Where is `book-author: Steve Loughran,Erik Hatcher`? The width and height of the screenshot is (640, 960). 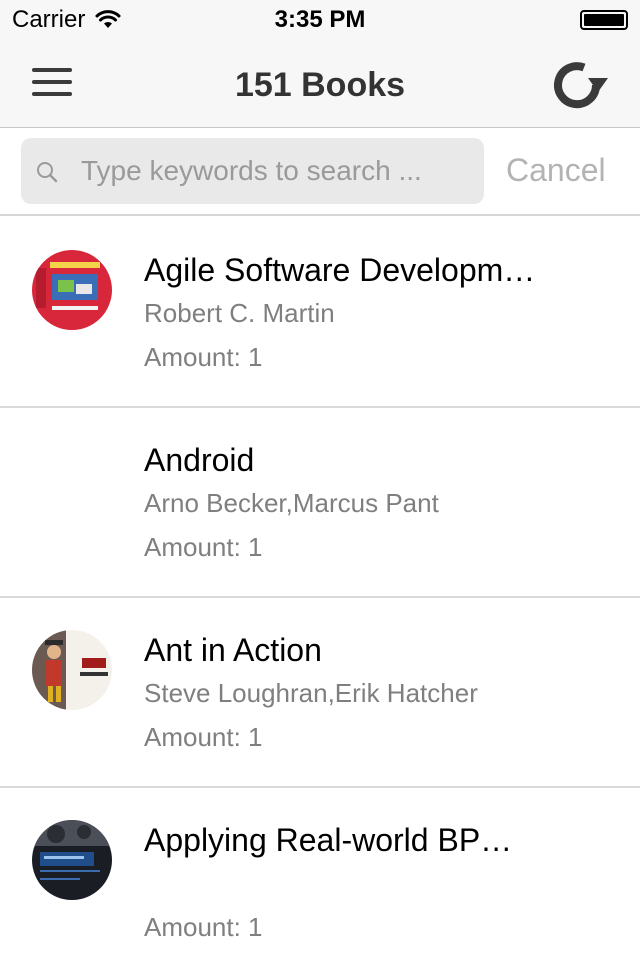
book-author: Steve Loughran,Erik Hatcher is located at coordinates (311, 693).